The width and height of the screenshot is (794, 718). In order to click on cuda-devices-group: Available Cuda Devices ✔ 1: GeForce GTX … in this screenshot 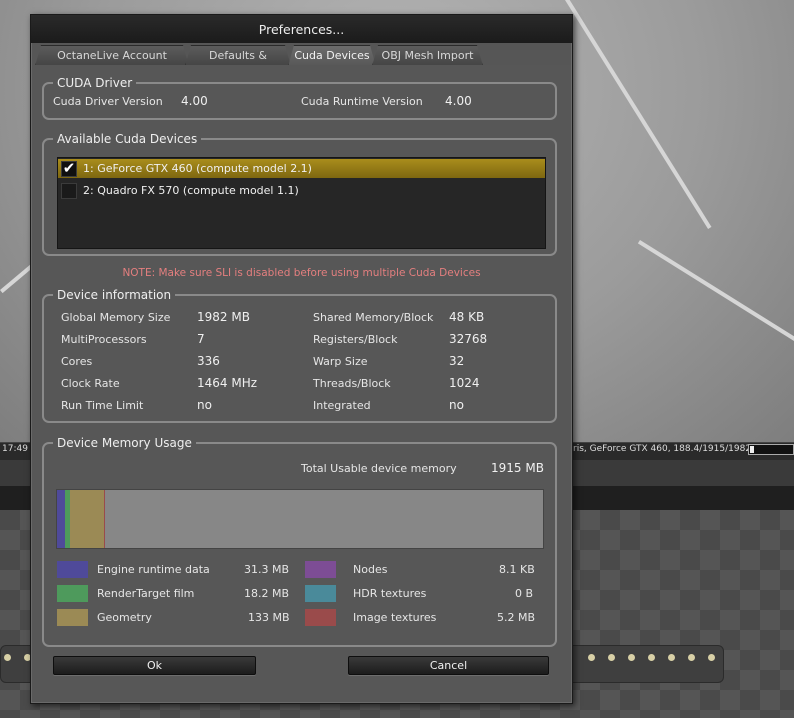, I will do `click(299, 193)`.